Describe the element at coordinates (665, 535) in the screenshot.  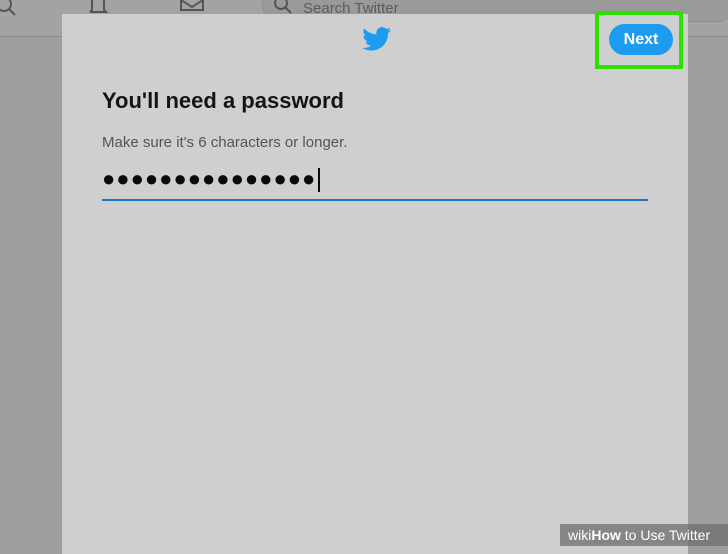
I see `watermark-text: to Use Twitter` at that location.